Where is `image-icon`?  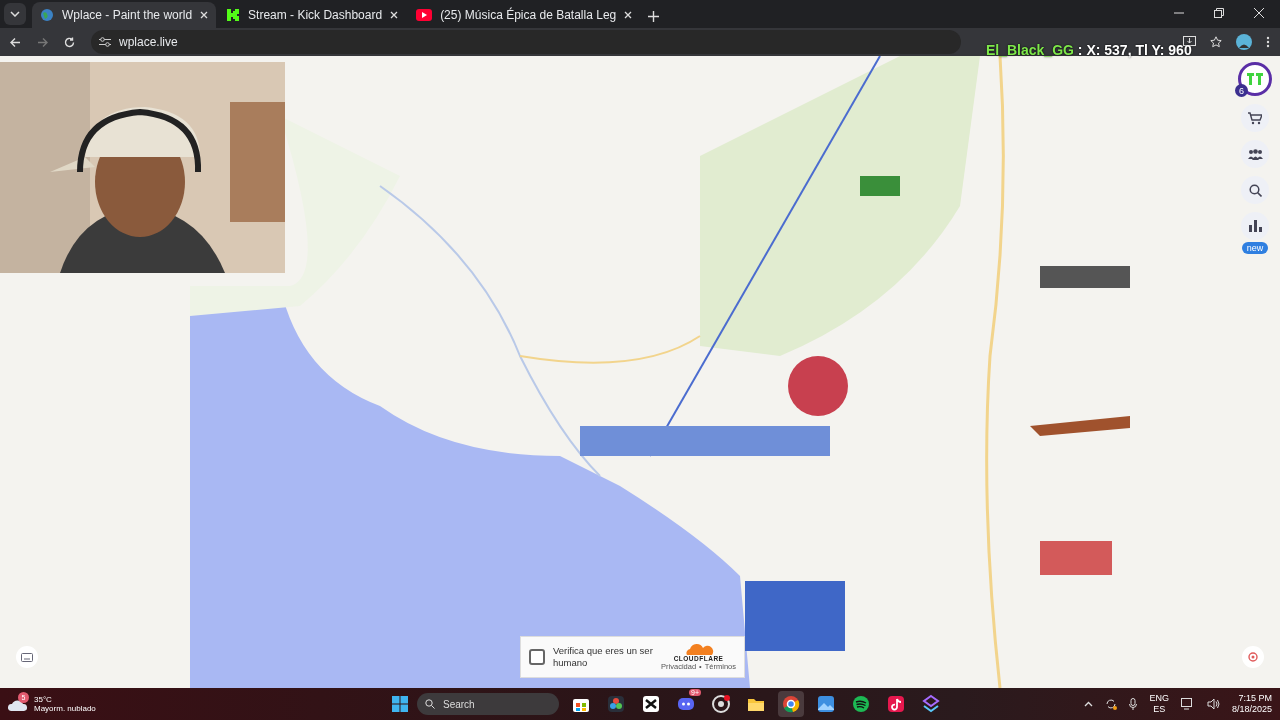 image-icon is located at coordinates (826, 704).